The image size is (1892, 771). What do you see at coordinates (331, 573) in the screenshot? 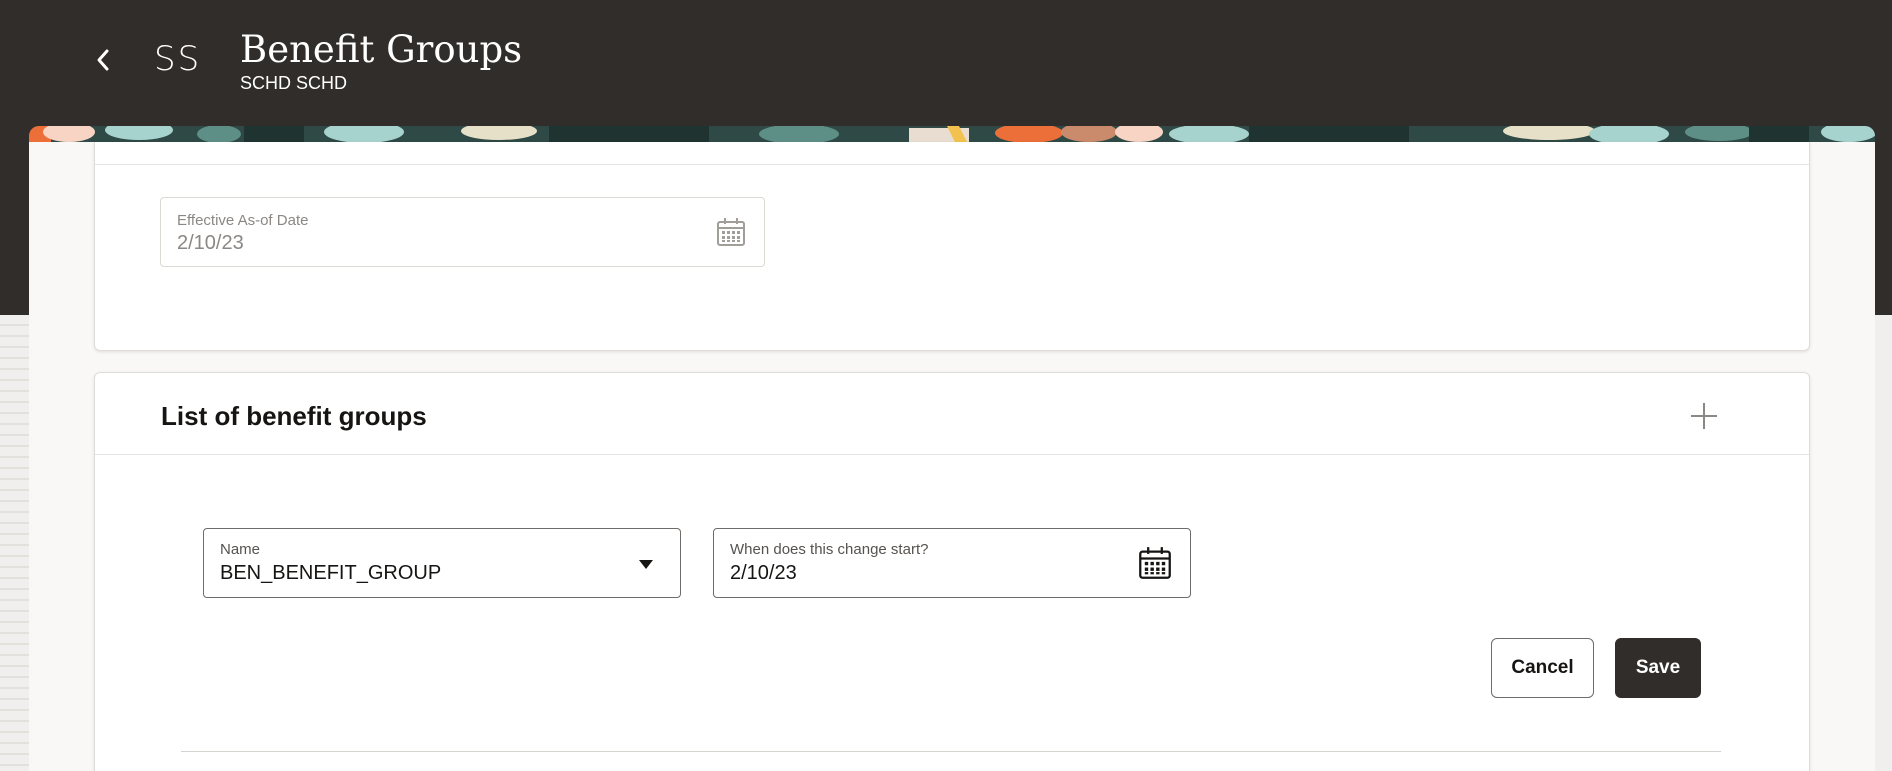
I see `name-value: BEN_BENEFIT_GROUP` at bounding box center [331, 573].